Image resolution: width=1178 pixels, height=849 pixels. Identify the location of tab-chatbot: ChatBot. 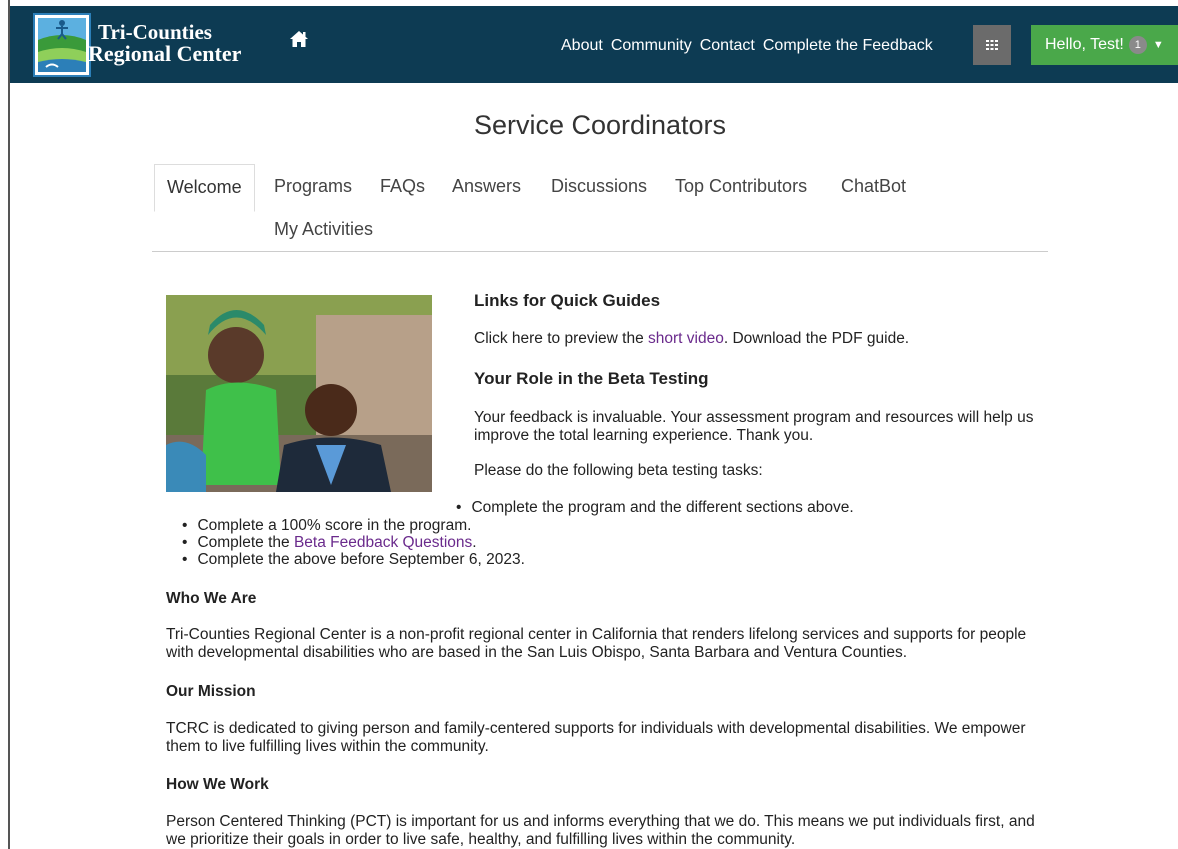
(873, 186).